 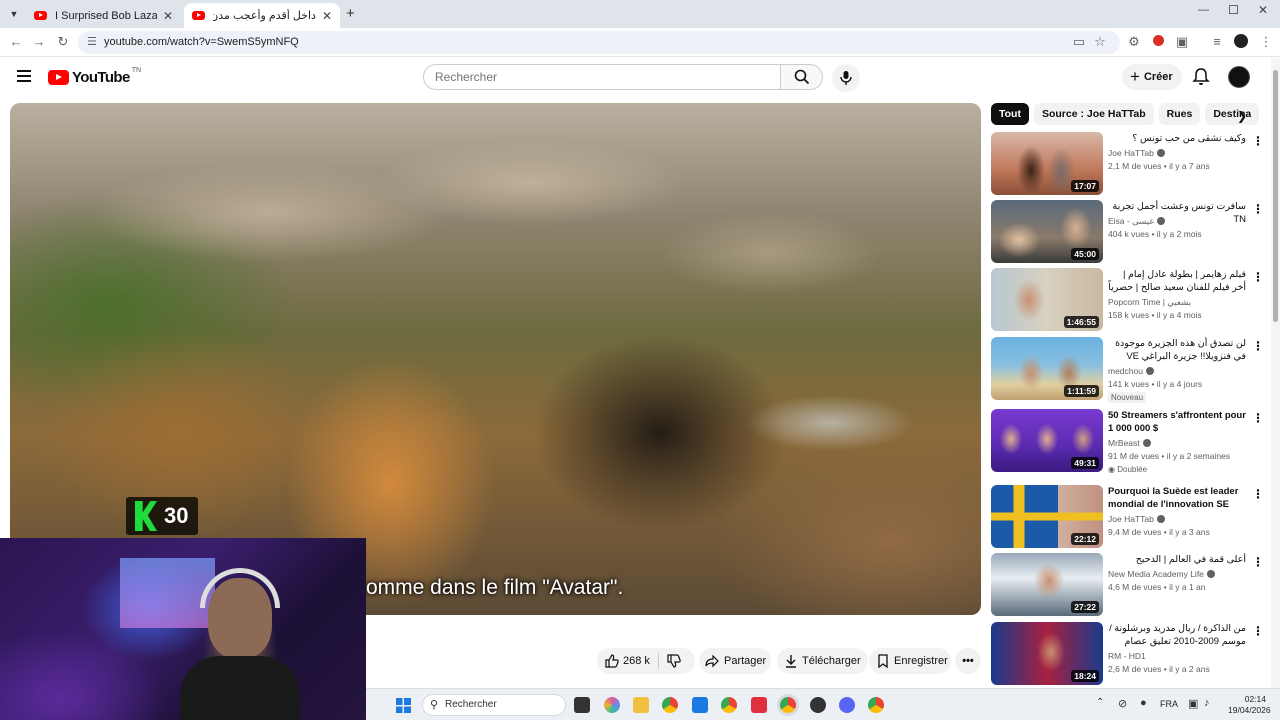 What do you see at coordinates (1047, 584) in the screenshot?
I see `video-thumbnail: 27:22` at bounding box center [1047, 584].